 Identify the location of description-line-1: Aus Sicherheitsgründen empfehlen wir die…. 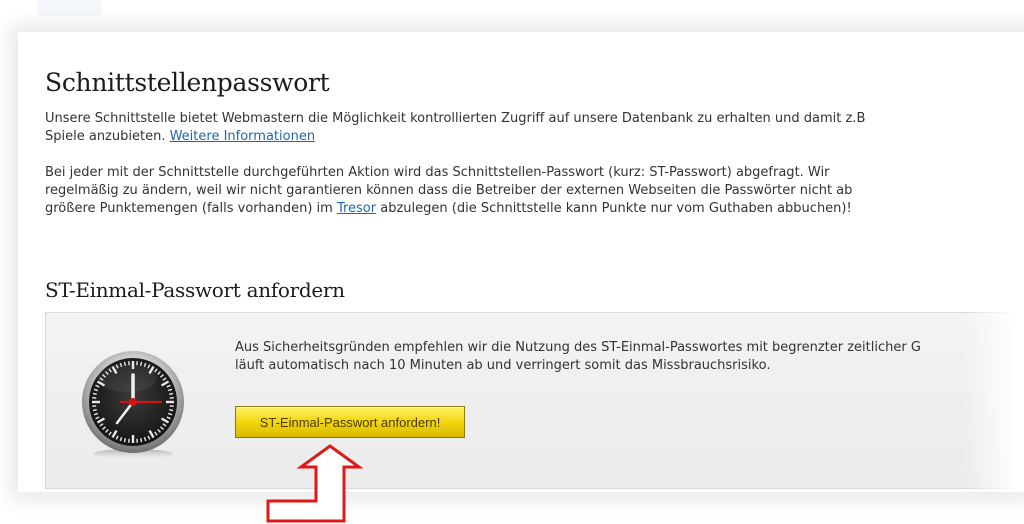
(578, 347).